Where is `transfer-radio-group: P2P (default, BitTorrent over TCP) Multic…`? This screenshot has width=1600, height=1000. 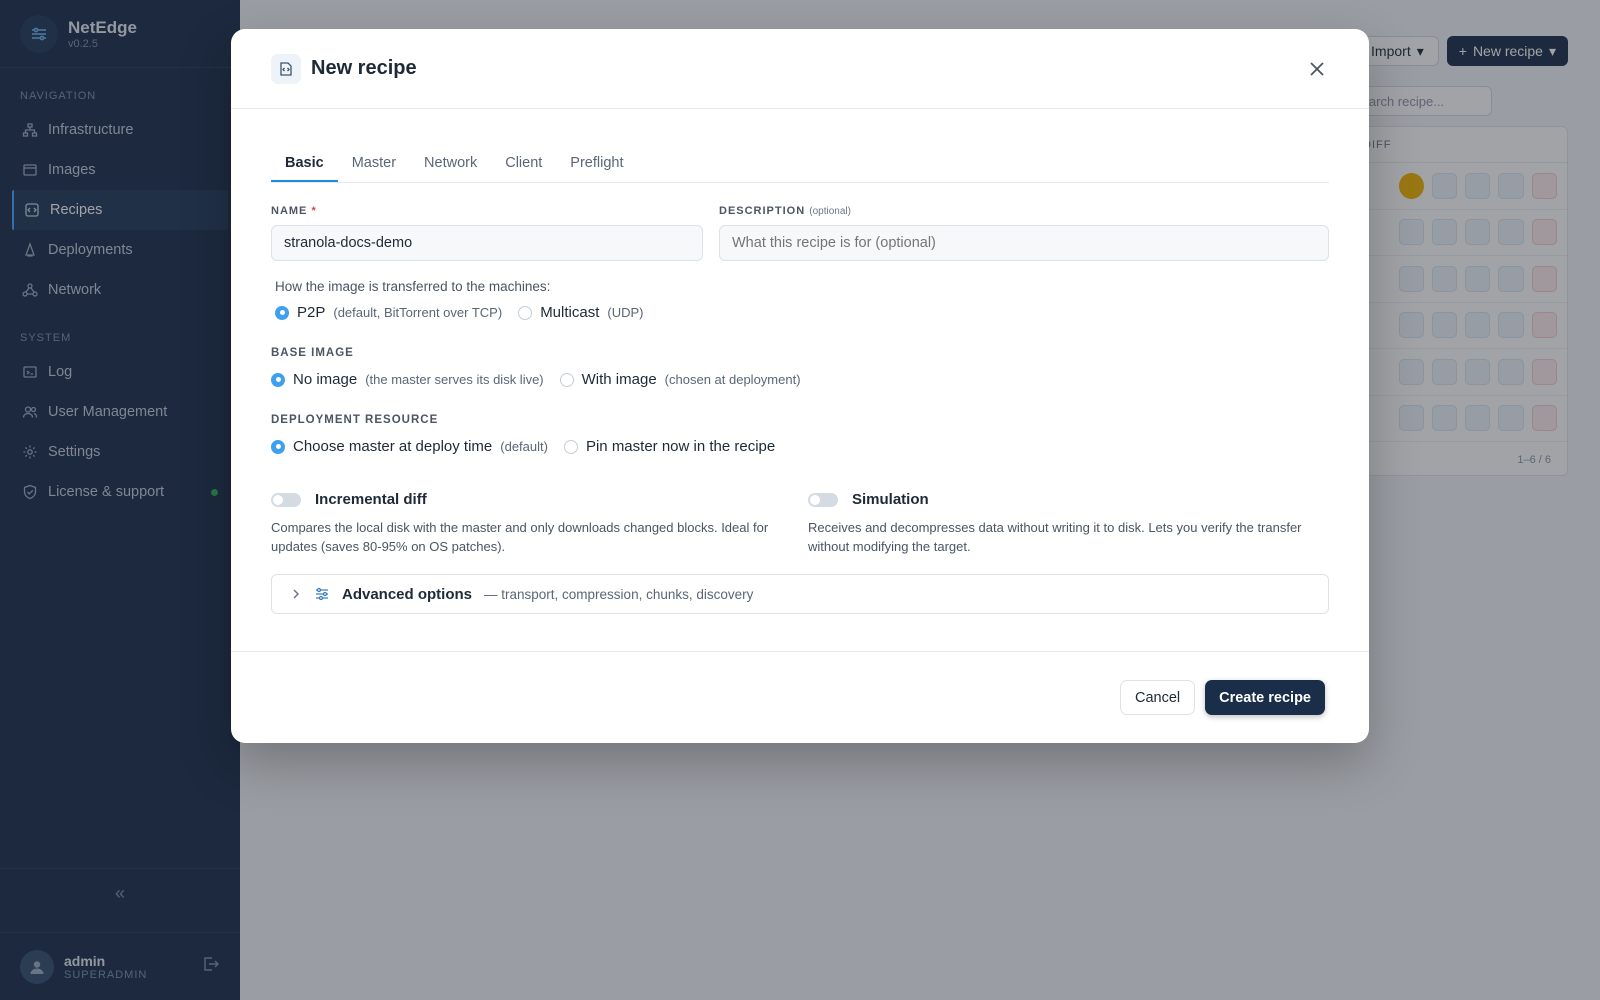
transfer-radio-group: P2P (default, BitTorrent over TCP) Multic… is located at coordinates (802, 312).